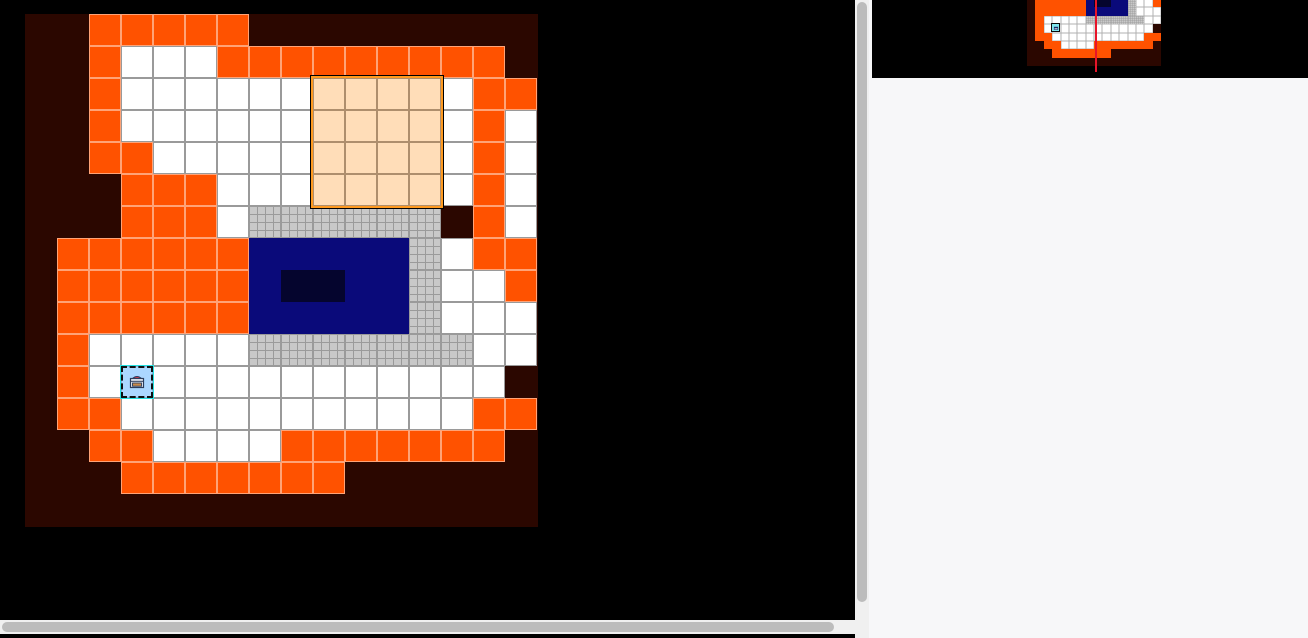 This screenshot has width=1308, height=638. Describe the element at coordinates (137, 382) in the screenshot. I see `selected-object-marker` at that location.